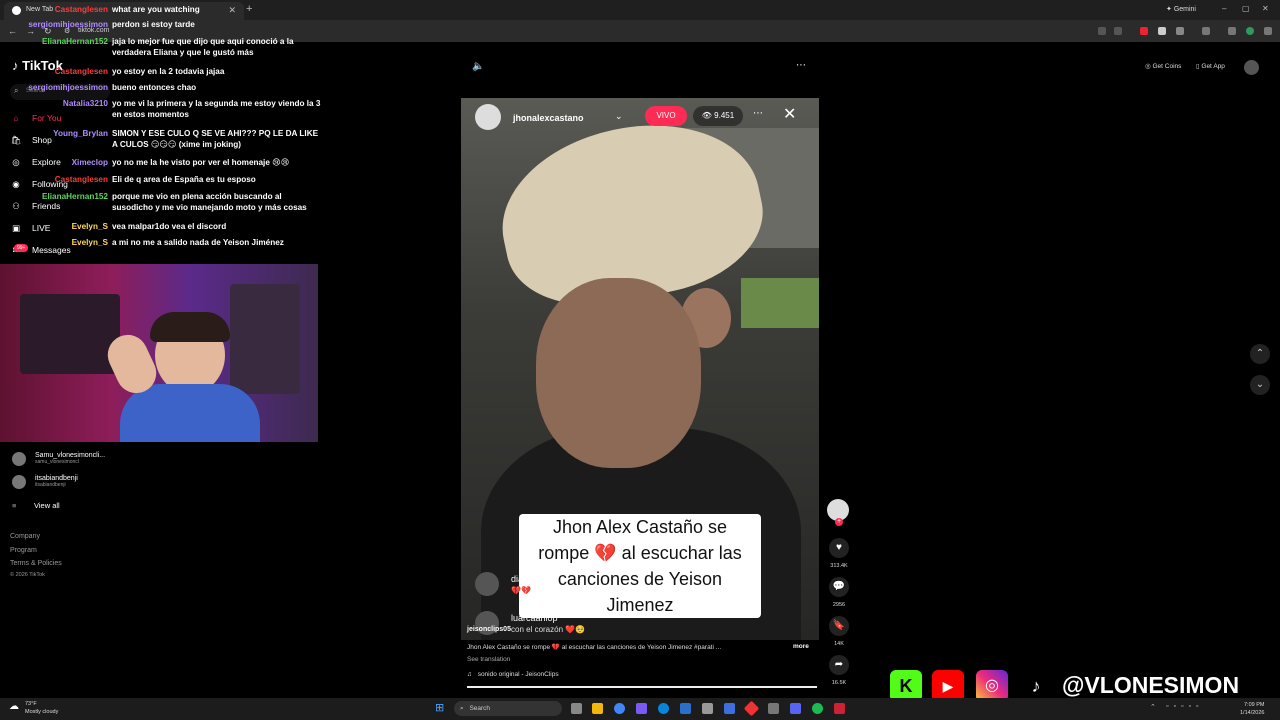 This screenshot has width=1280, height=720. I want to click on progress-track, so click(642, 687).